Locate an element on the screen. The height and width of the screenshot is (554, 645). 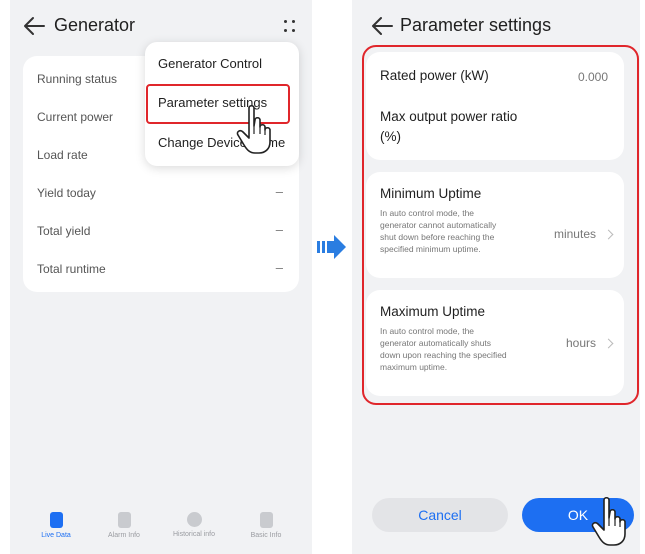
row-label: Current power is located at coordinates (75, 117).